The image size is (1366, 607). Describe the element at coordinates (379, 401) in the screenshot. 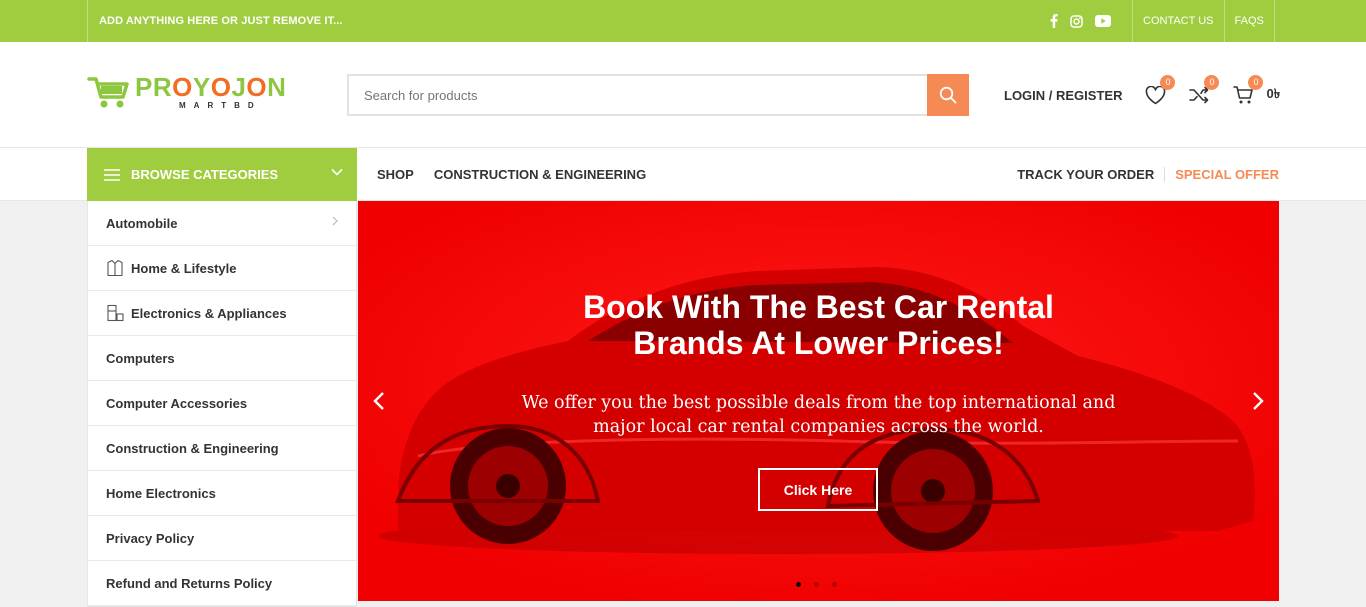

I see `slider-prev-arrow-icon` at that location.